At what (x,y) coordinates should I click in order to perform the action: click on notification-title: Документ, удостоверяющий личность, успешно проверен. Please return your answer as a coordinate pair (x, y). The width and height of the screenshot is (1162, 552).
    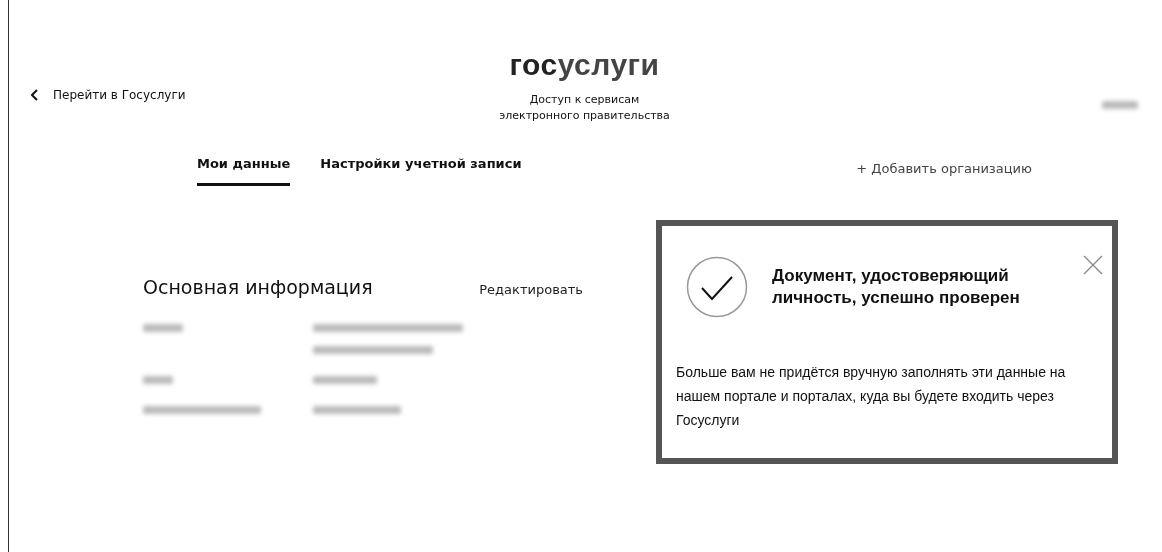
    Looking at the image, I should click on (896, 287).